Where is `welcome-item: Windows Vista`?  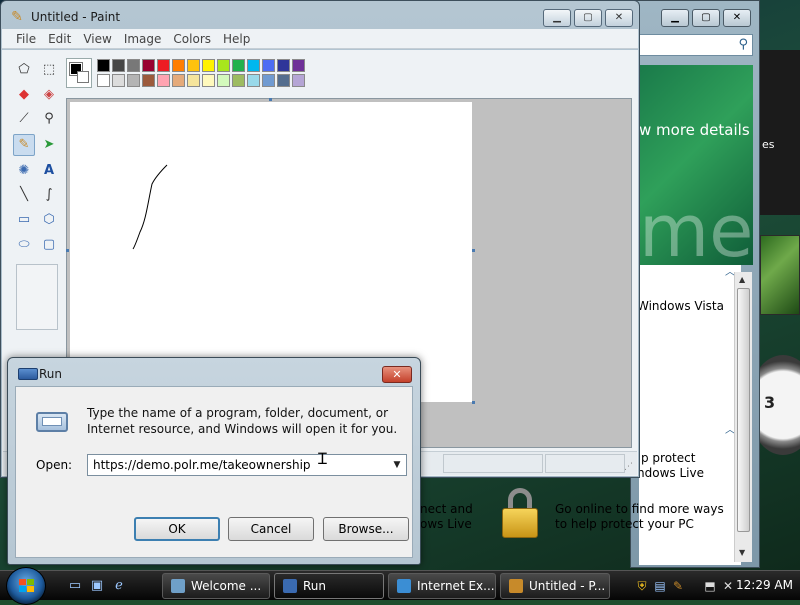
welcome-item: Windows Vista is located at coordinates (680, 306).